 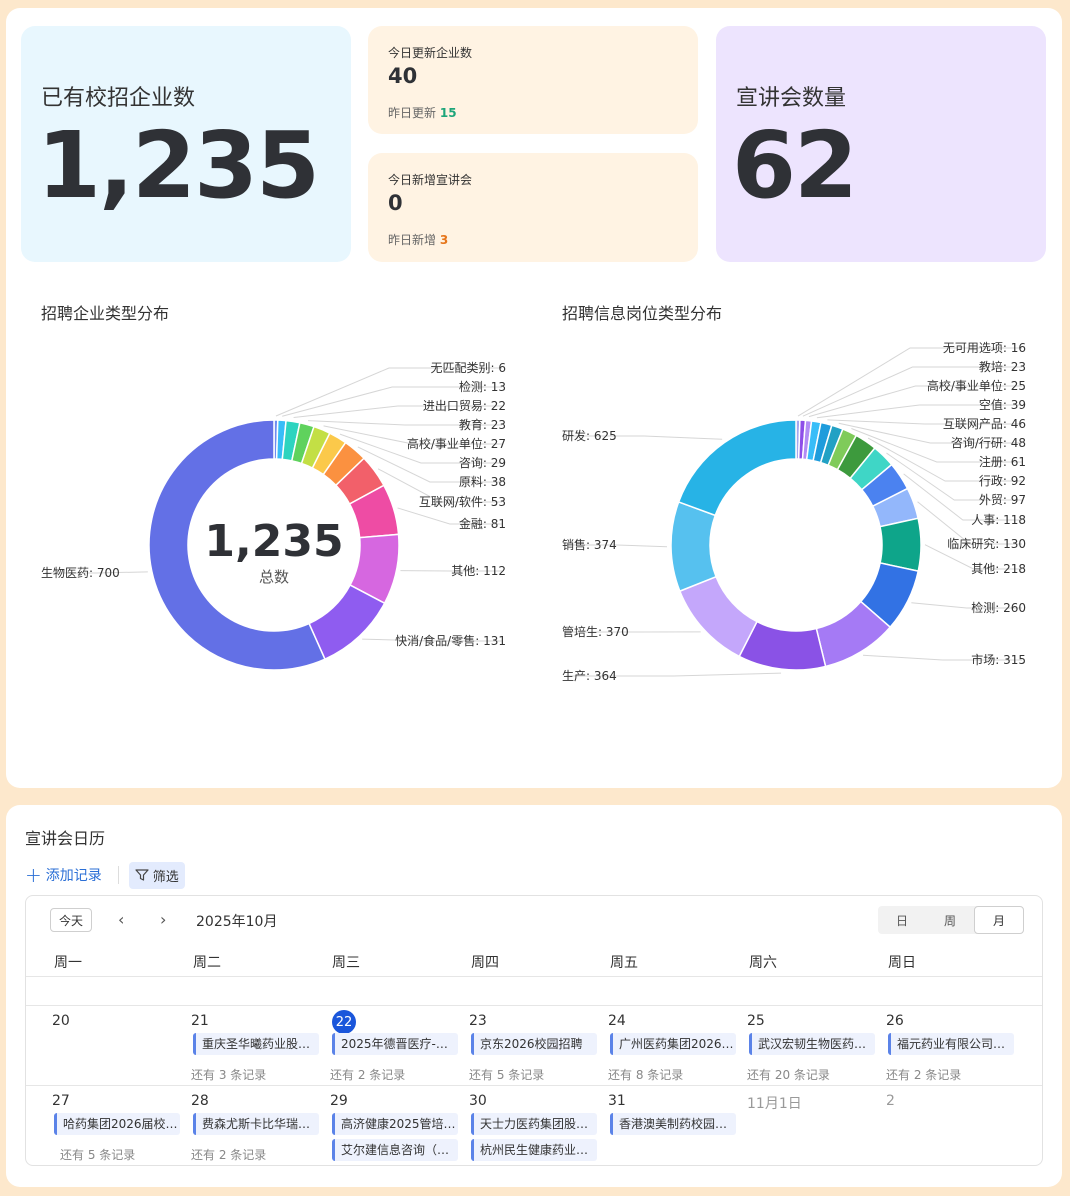 I want to click on event-chip: 2025年德晋医疗-校园招聘, so click(x=395, y=1044).